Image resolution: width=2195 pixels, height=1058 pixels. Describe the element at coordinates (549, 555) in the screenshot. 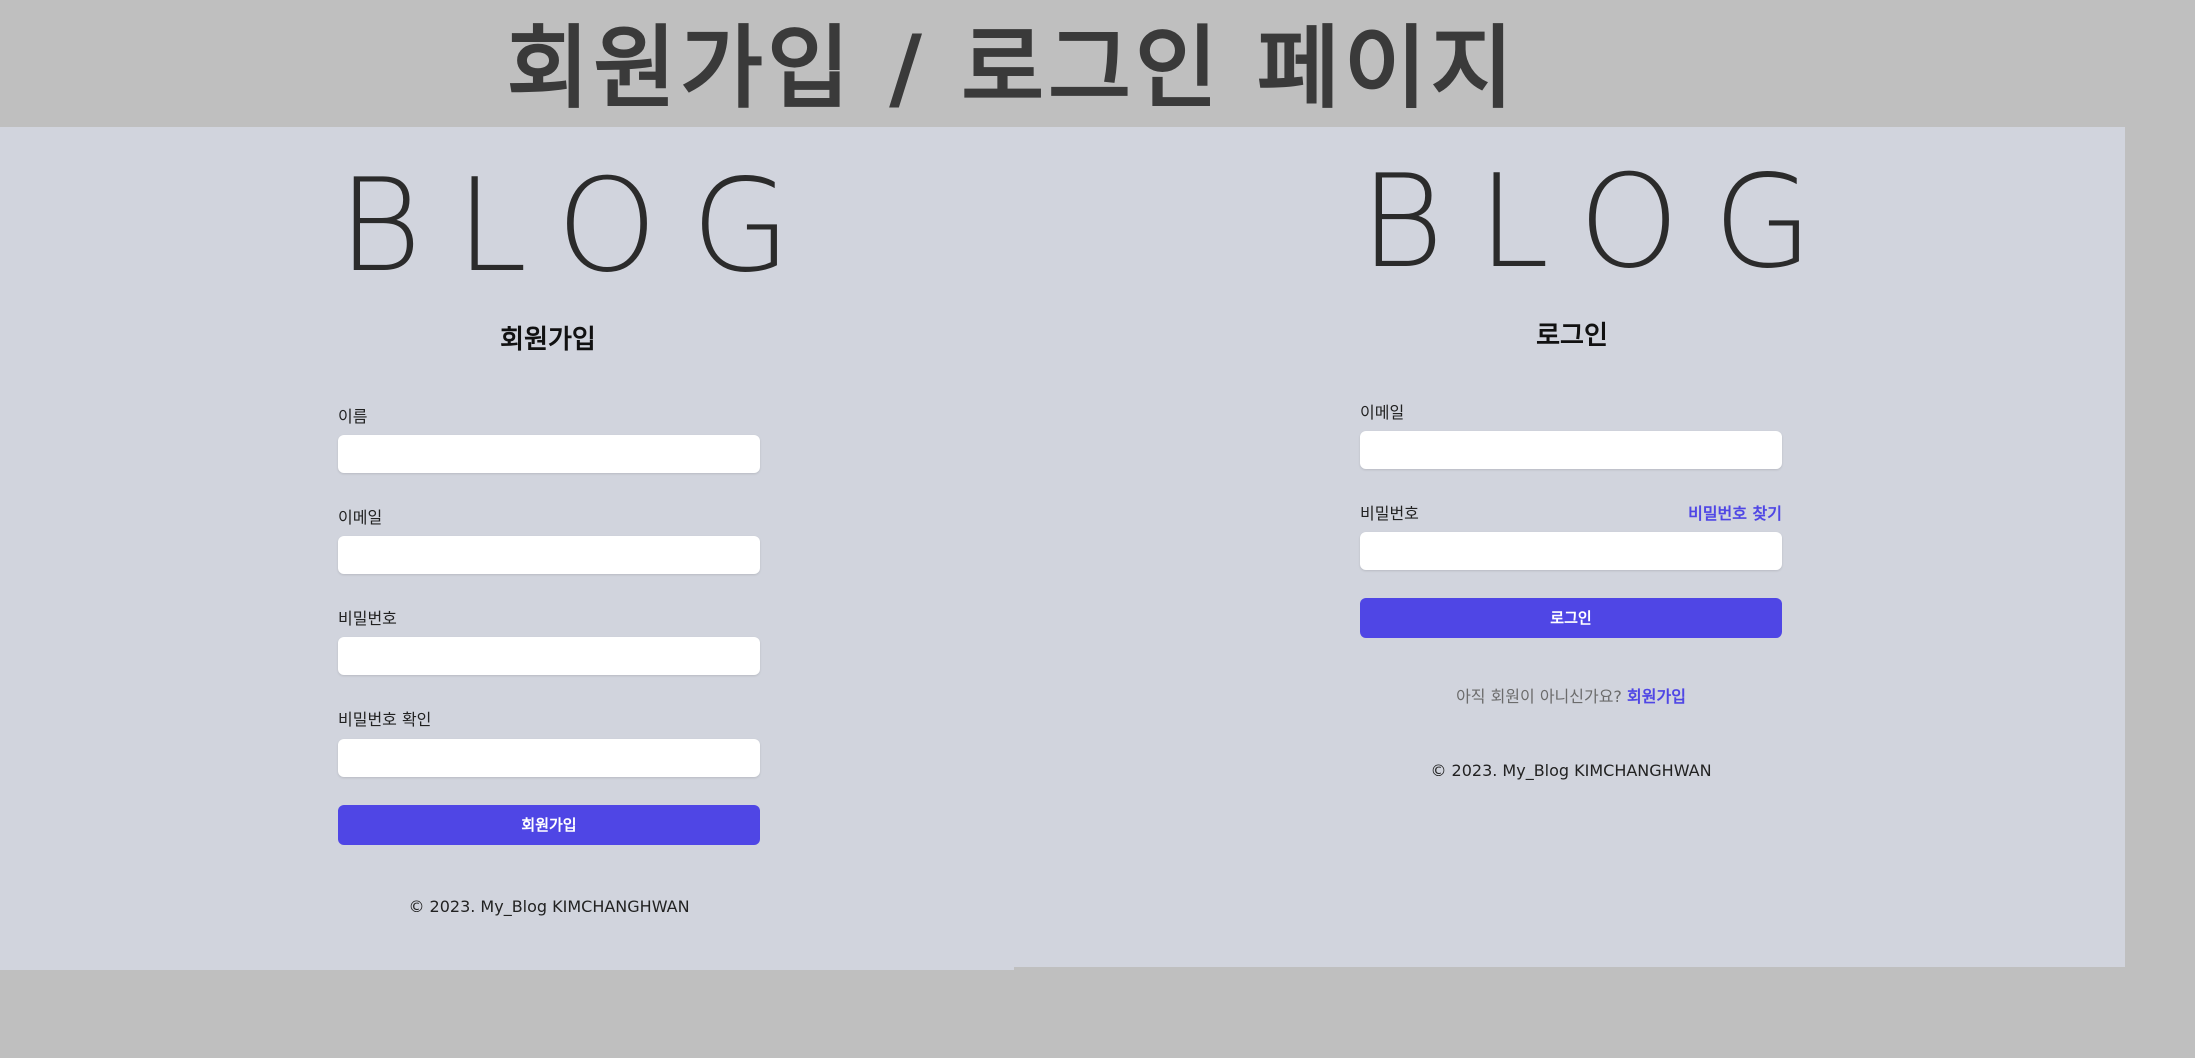

I see `signup-email-input` at that location.